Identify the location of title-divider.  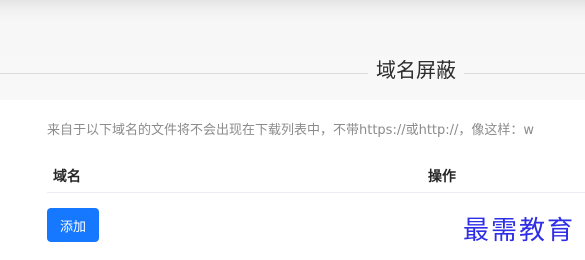
(292, 73).